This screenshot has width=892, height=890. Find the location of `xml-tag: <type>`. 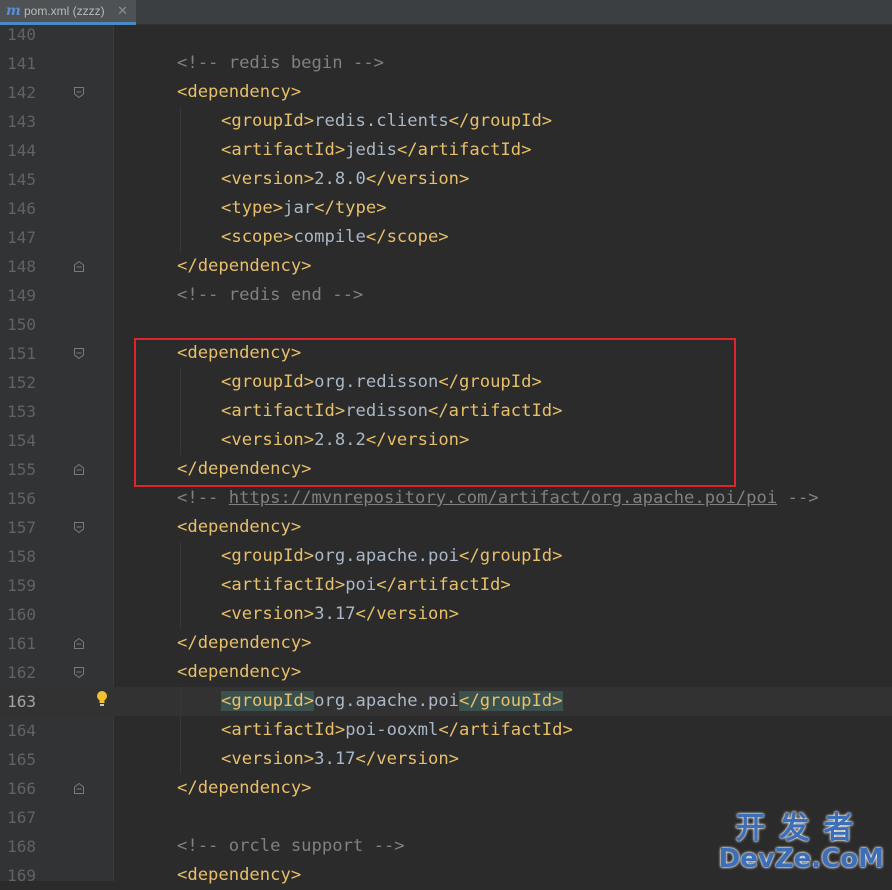

xml-tag: <type> is located at coordinates (252, 208).